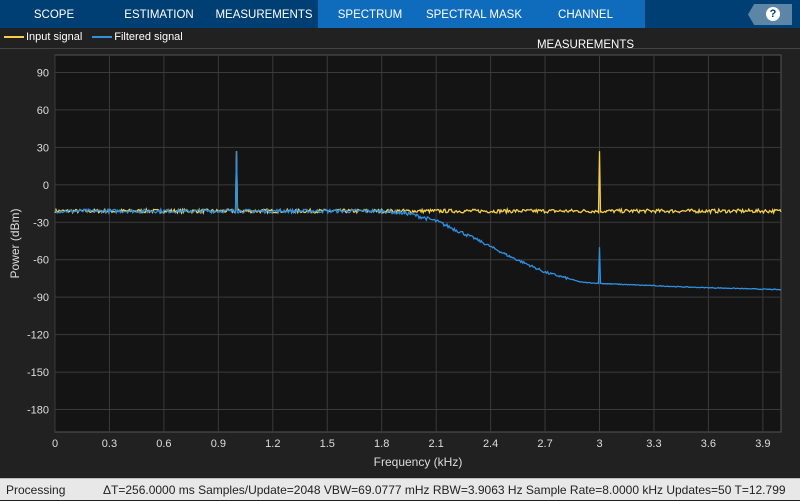 Image resolution: width=800 pixels, height=501 pixels. I want to click on x-tick-label: 1.2, so click(272, 444).